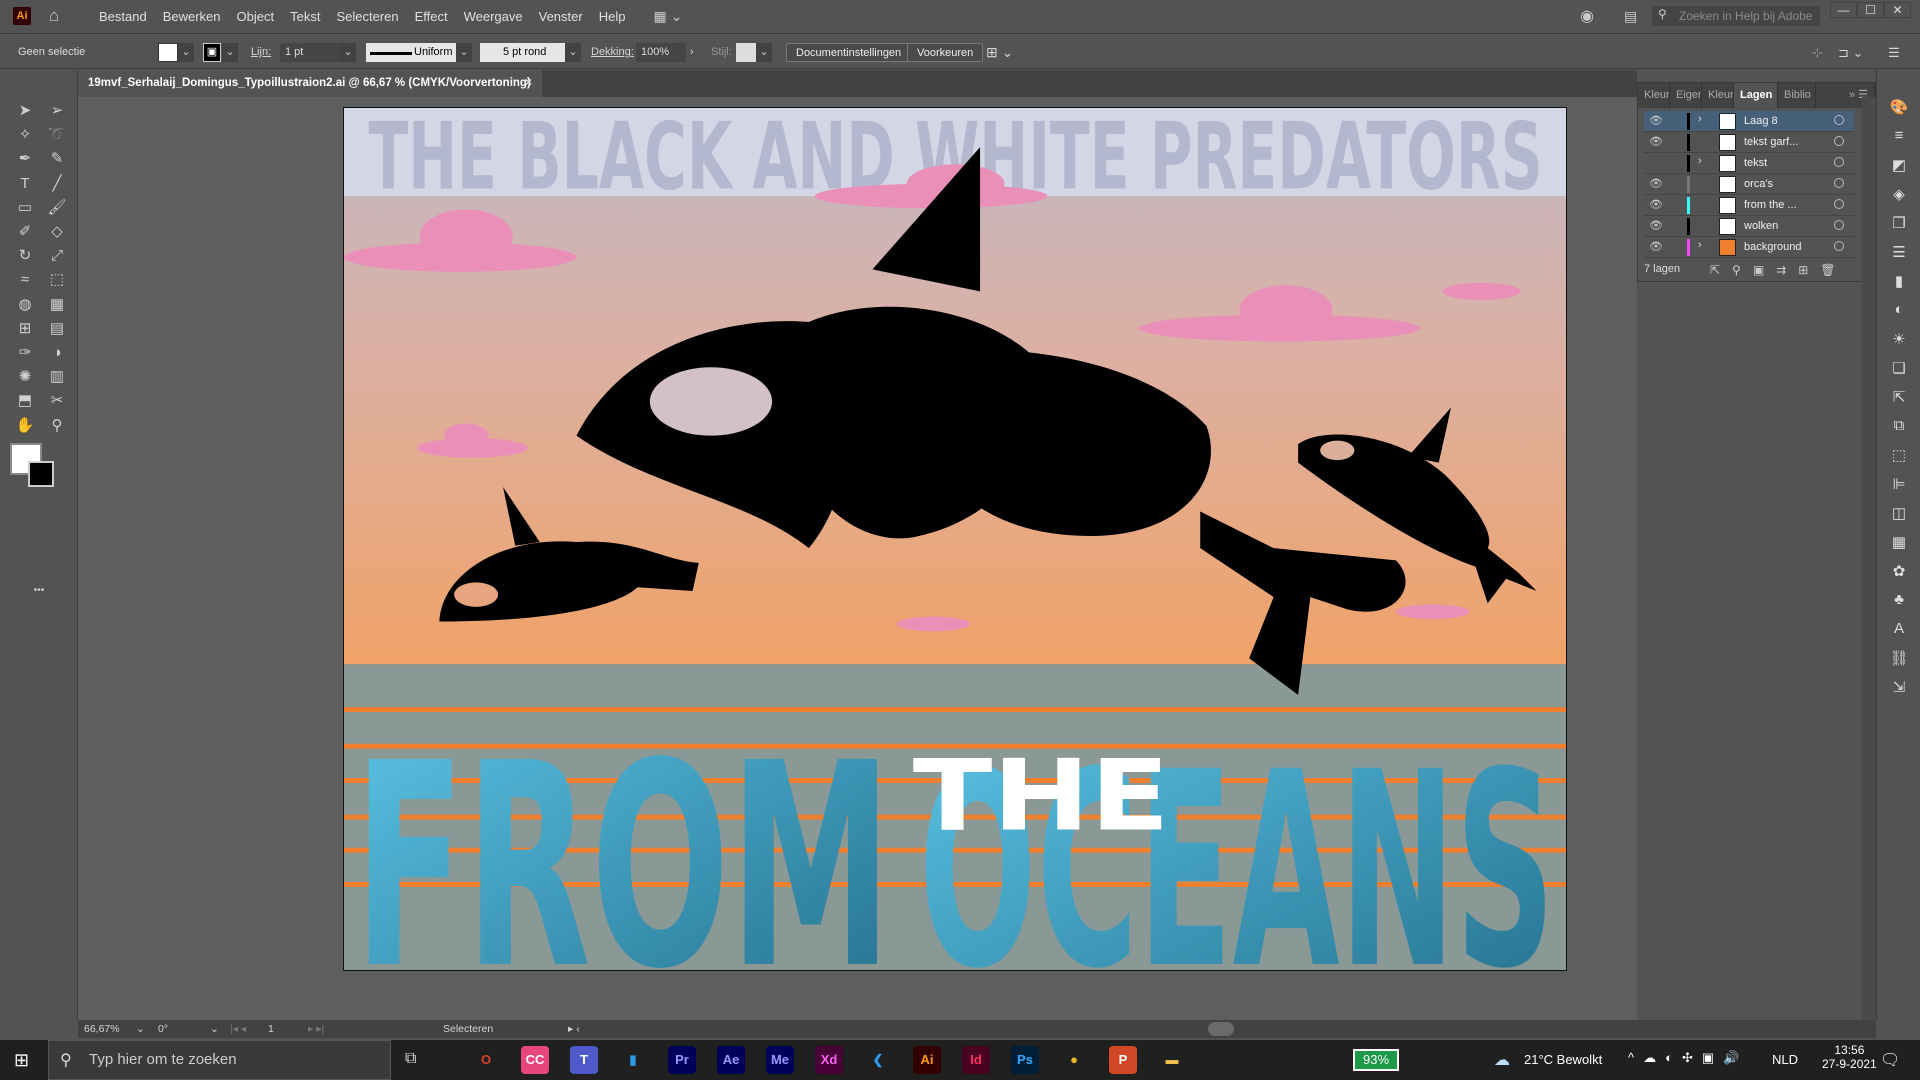 The width and height of the screenshot is (1920, 1080). I want to click on status-menu-icon: ▸ ‹, so click(574, 1029).